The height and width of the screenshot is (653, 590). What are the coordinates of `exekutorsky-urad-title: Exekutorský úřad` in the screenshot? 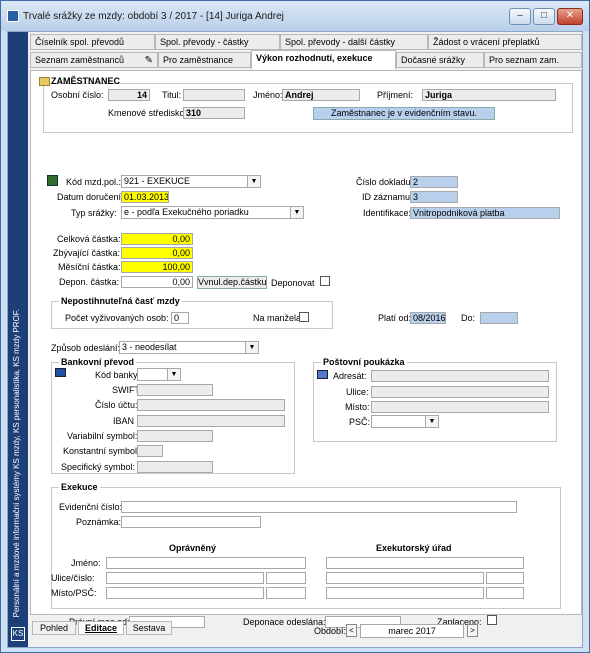 It's located at (414, 548).